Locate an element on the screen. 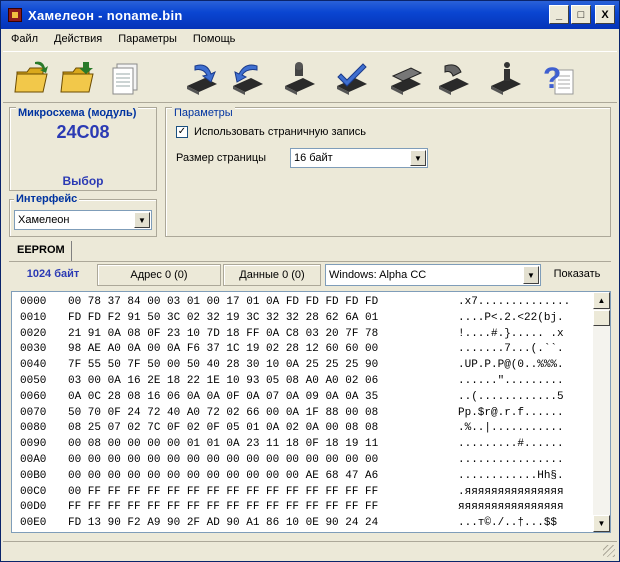 This screenshot has height=562, width=620. chip-info-icon is located at coordinates (506, 78).